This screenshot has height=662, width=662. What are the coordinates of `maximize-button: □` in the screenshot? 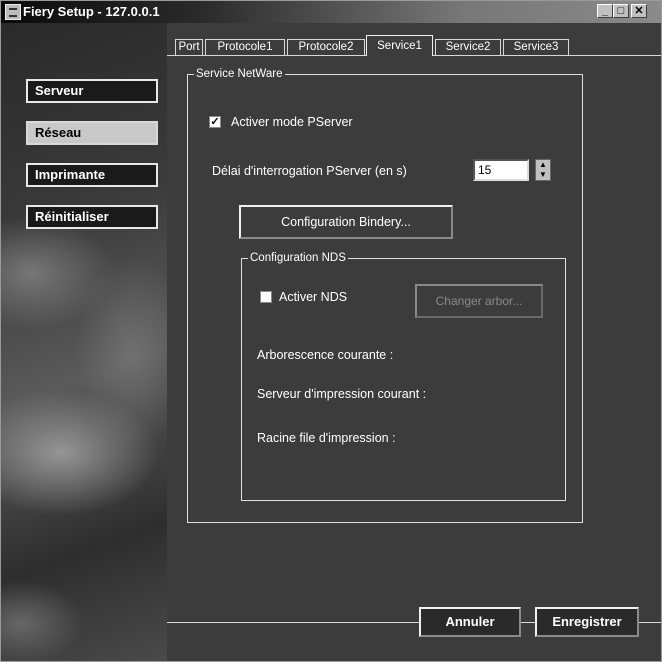 It's located at (621, 11).